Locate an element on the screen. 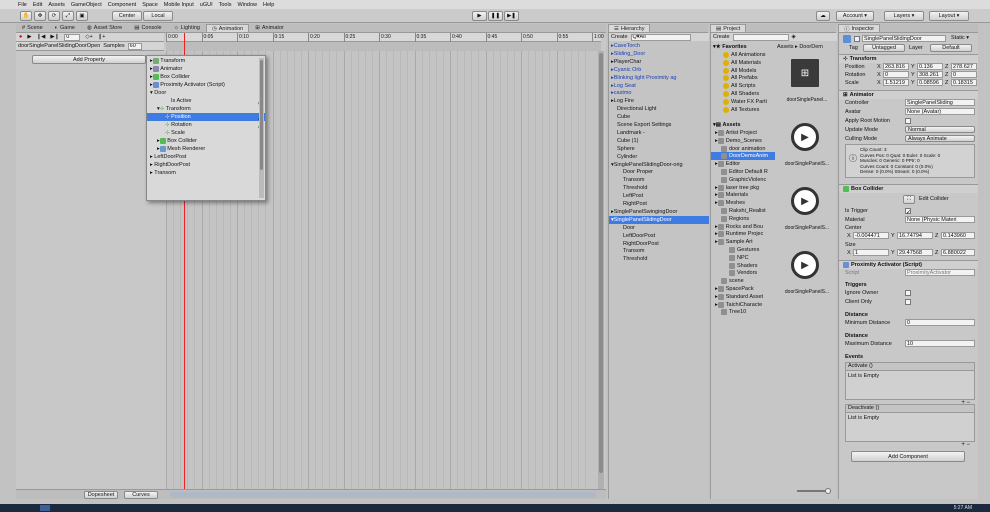  active-checkbox is located at coordinates (857, 39).